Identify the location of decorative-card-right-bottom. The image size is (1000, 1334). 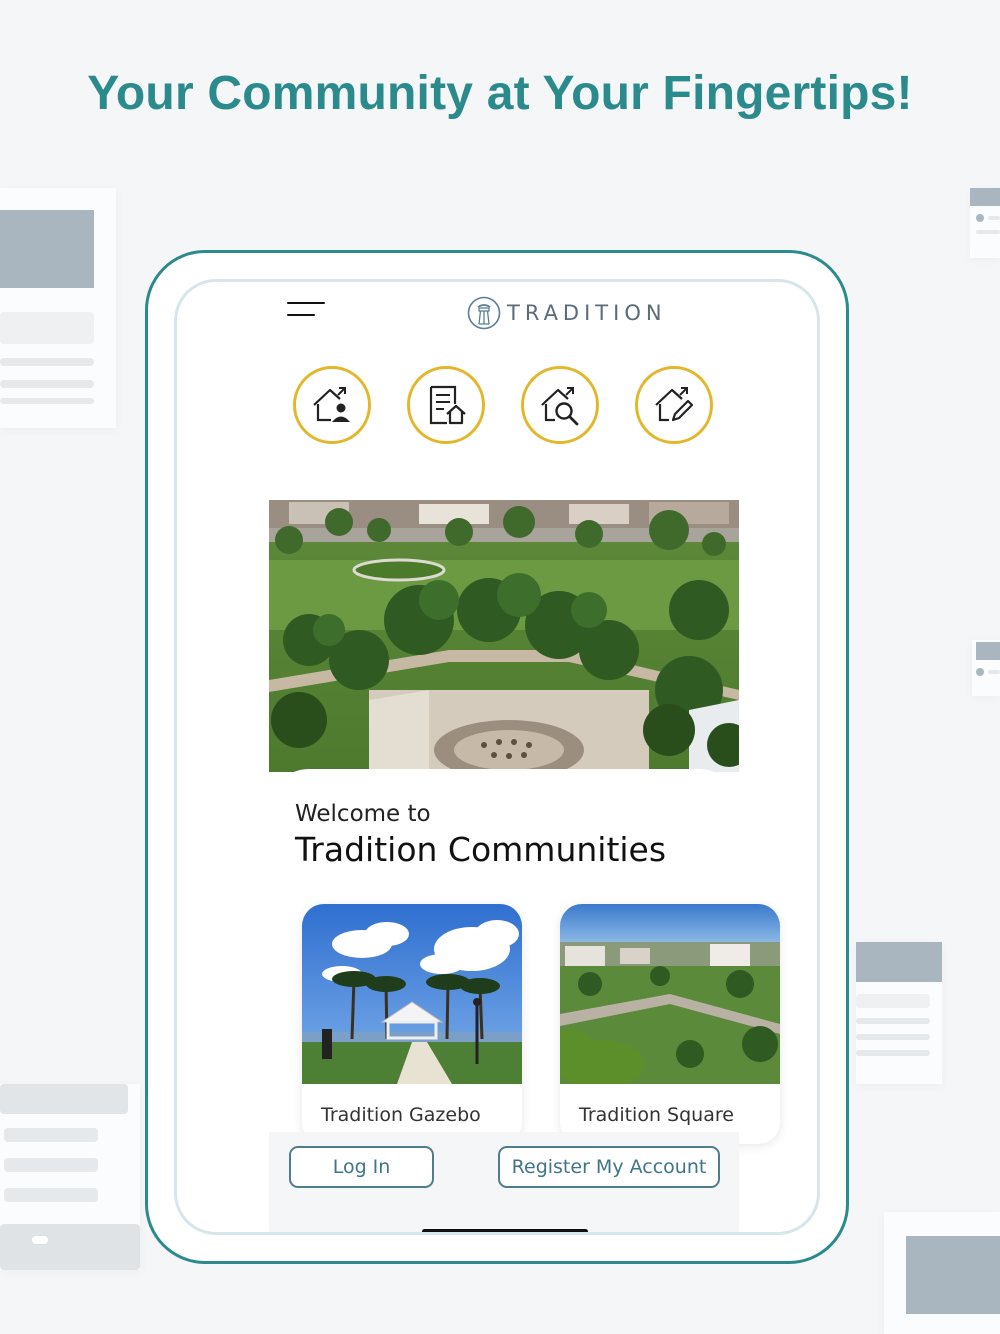
(942, 1273).